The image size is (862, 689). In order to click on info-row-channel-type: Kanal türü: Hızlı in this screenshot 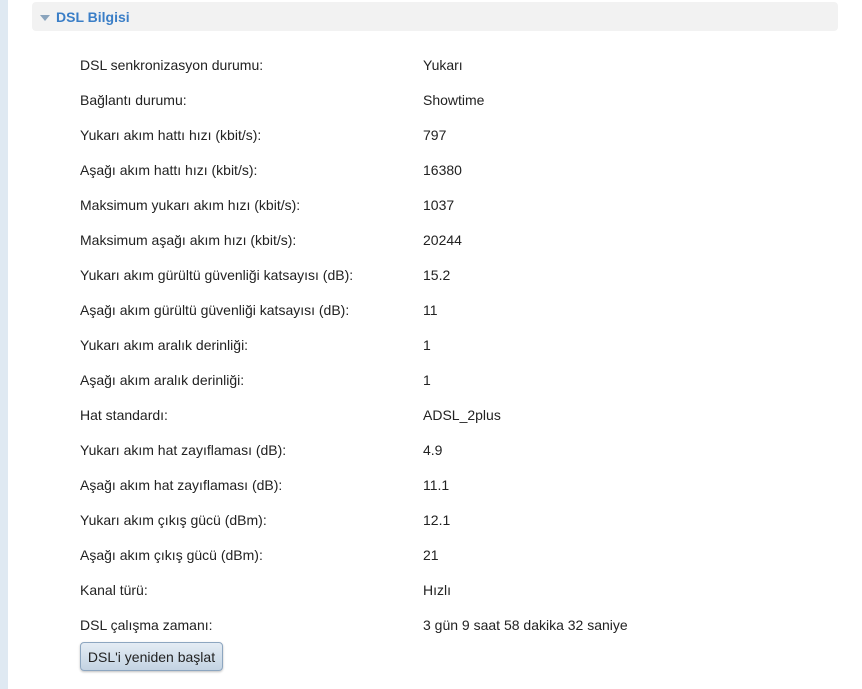, I will do `click(430, 589)`.